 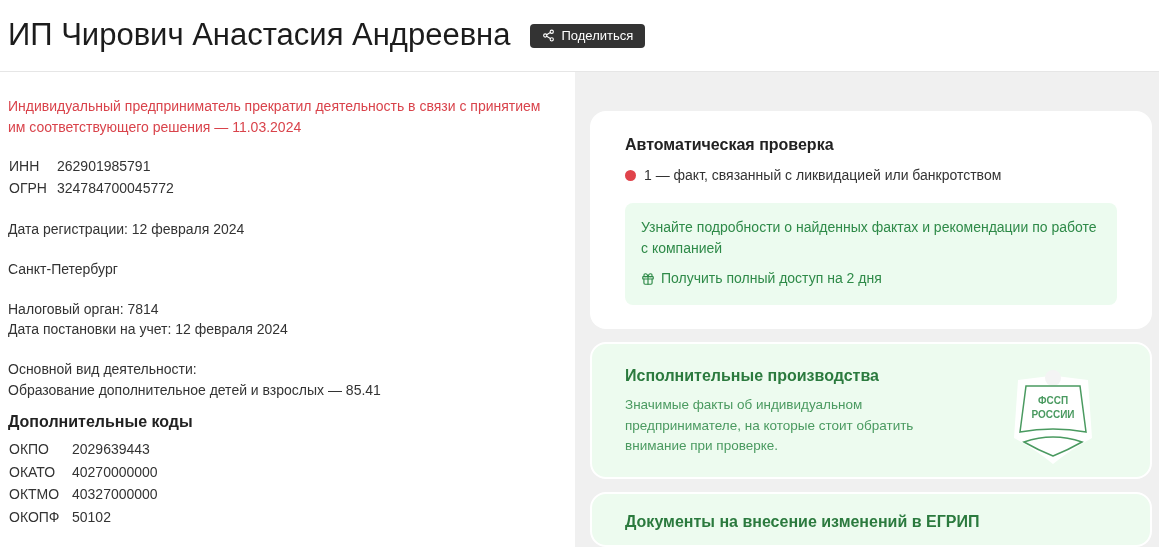 I want to click on gift-icon, so click(x=648, y=278).